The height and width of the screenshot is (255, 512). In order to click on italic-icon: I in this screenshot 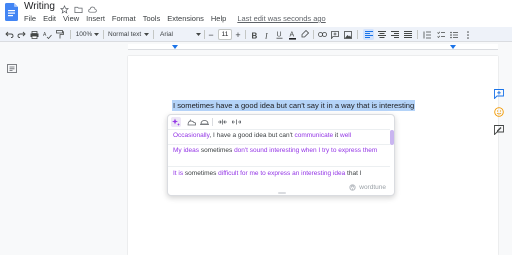, I will do `click(267, 34)`.